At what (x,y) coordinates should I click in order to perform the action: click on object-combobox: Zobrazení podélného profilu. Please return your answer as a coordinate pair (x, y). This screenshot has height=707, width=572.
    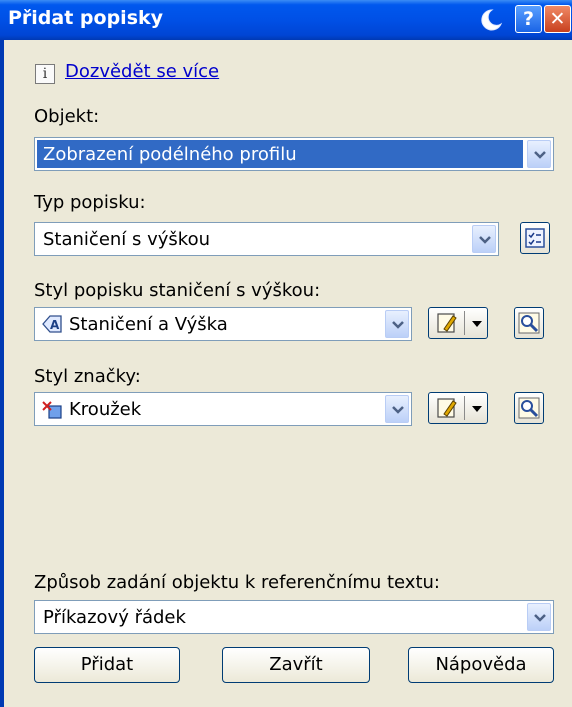
    Looking at the image, I should click on (294, 154).